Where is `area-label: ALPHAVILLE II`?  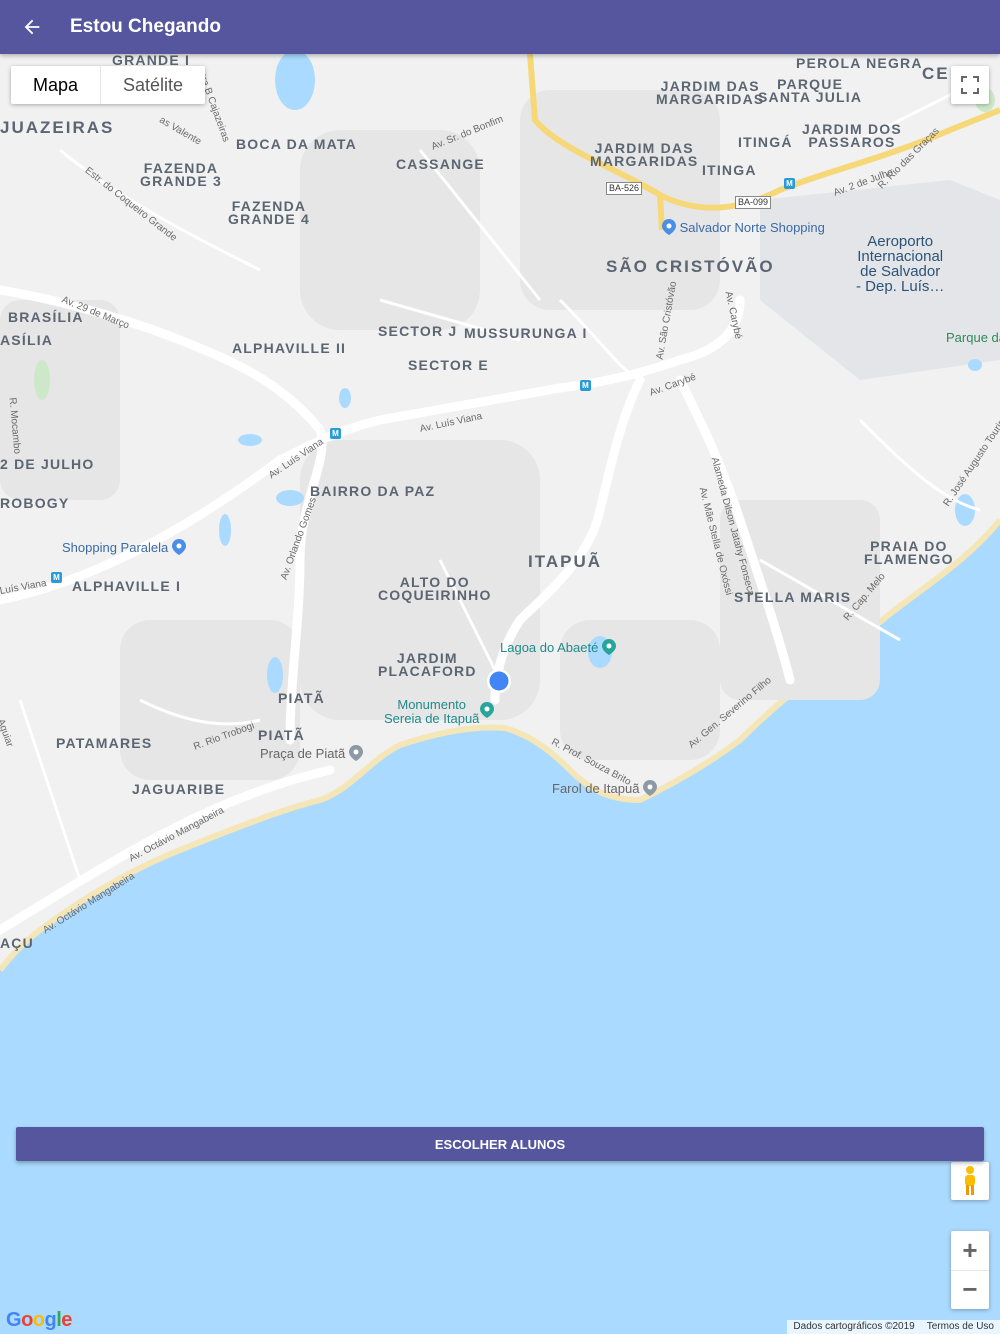 area-label: ALPHAVILLE II is located at coordinates (289, 348).